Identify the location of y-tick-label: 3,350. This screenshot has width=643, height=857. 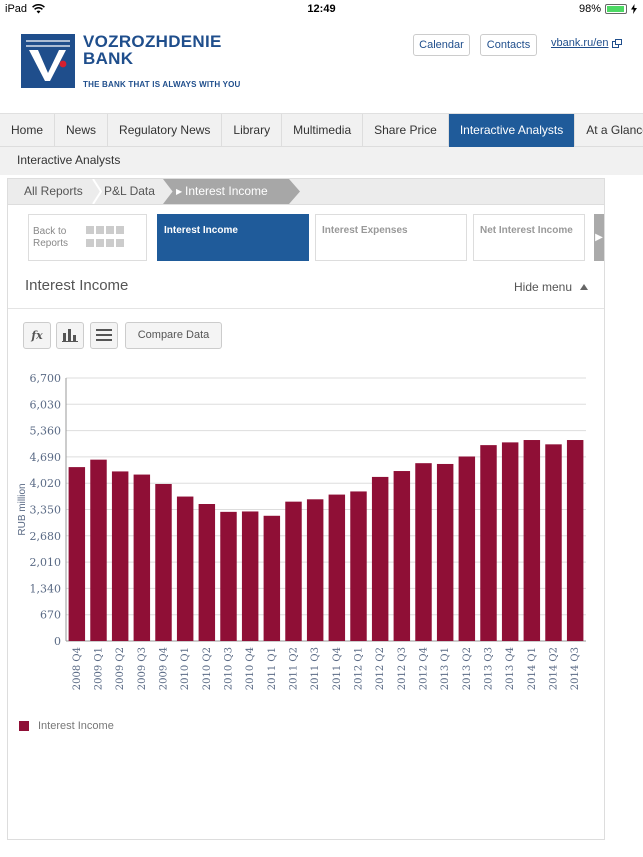
(46, 510).